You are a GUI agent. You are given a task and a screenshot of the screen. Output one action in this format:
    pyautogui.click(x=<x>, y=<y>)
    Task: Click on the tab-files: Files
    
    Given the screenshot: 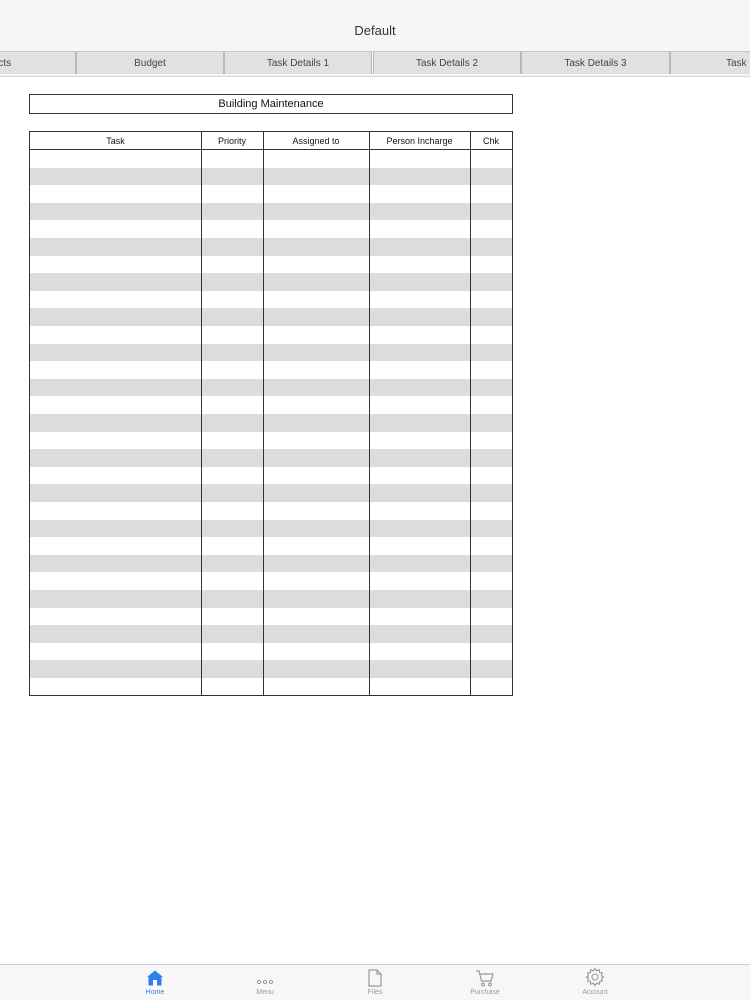 What is the action you would take?
    pyautogui.click(x=375, y=983)
    